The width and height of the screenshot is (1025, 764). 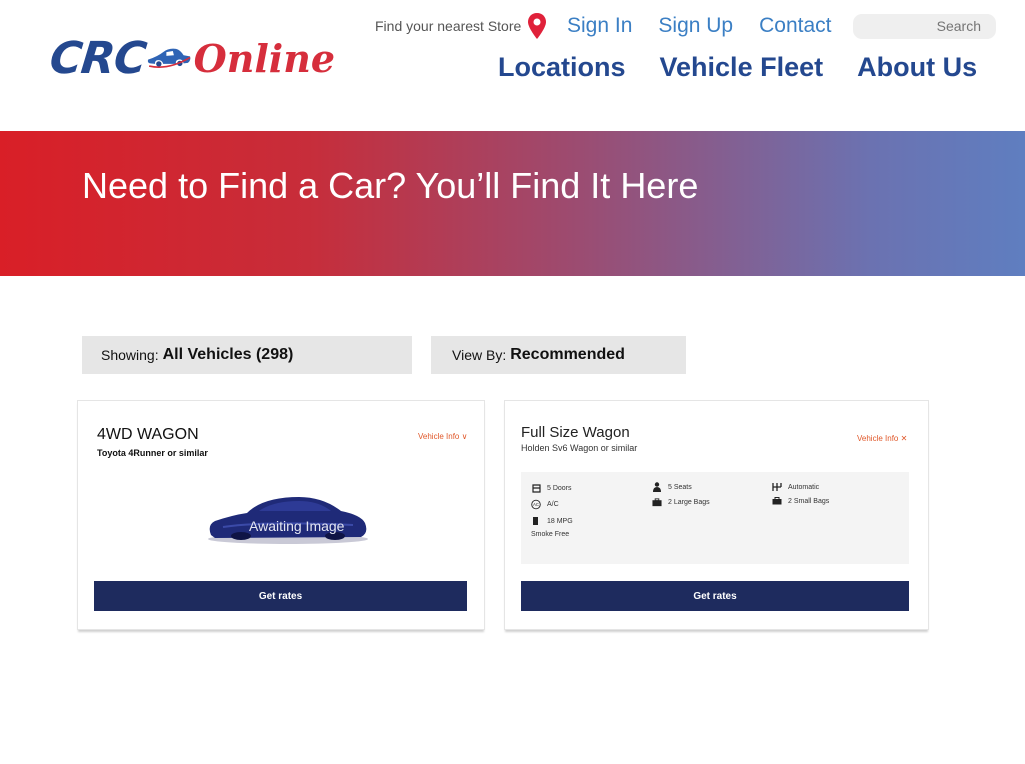 I want to click on vehicle-title: Full Size Wagon, so click(x=575, y=432).